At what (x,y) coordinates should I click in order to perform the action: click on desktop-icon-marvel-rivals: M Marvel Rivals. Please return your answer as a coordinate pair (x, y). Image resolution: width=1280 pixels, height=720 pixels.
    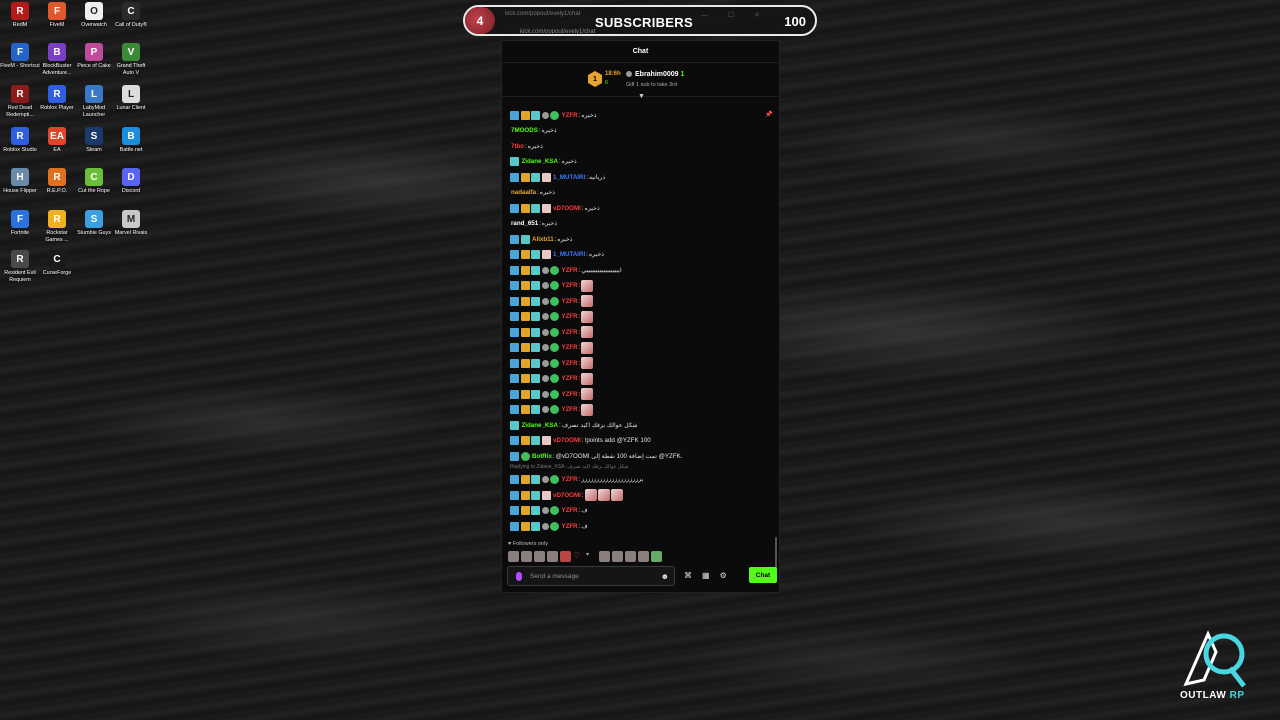
    Looking at the image, I should click on (131, 223).